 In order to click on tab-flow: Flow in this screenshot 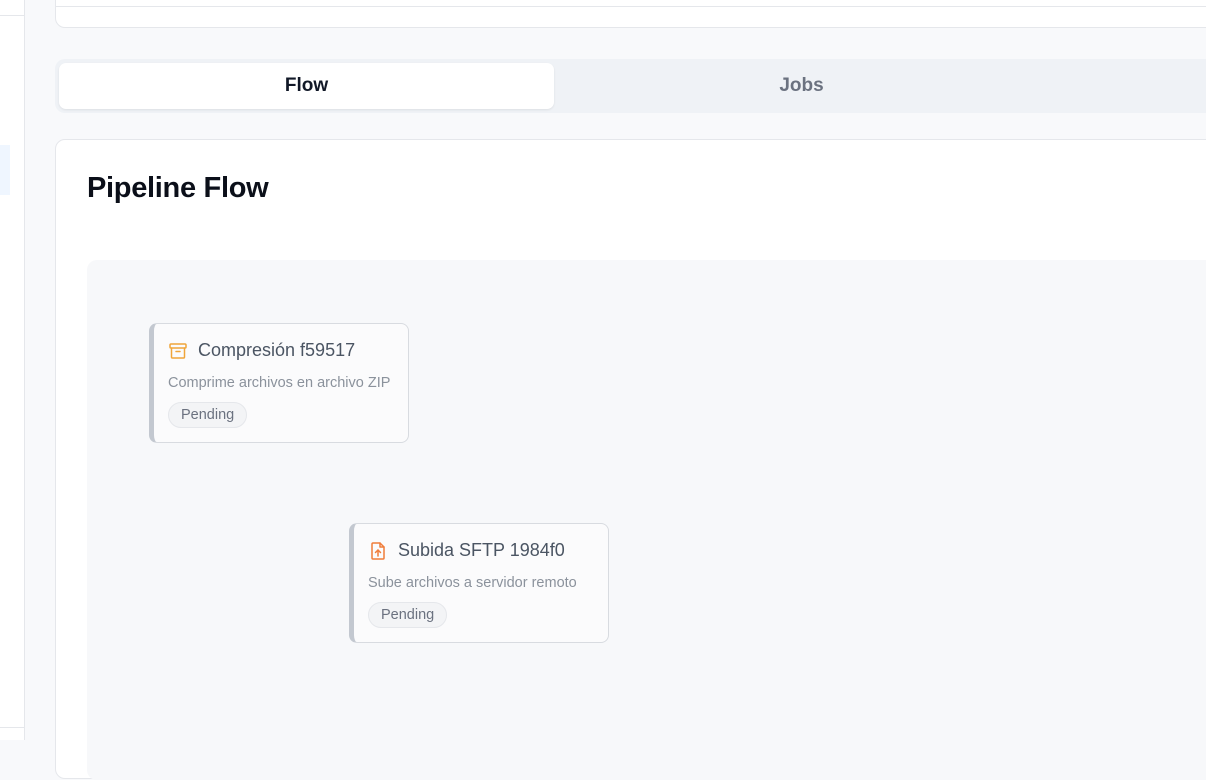, I will do `click(306, 86)`.